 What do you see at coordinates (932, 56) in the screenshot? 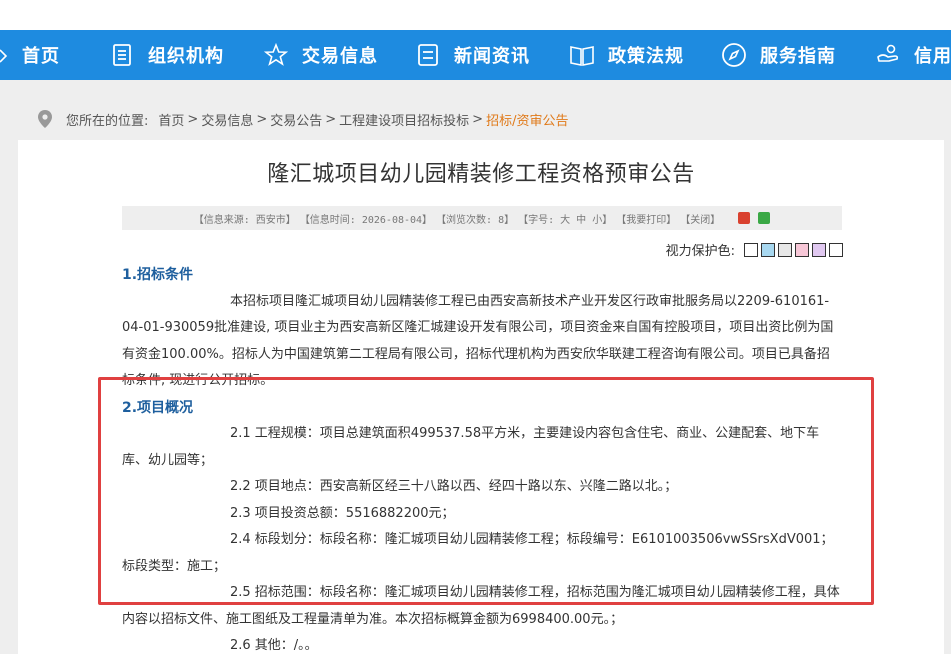
I see `nav-label: 信用` at bounding box center [932, 56].